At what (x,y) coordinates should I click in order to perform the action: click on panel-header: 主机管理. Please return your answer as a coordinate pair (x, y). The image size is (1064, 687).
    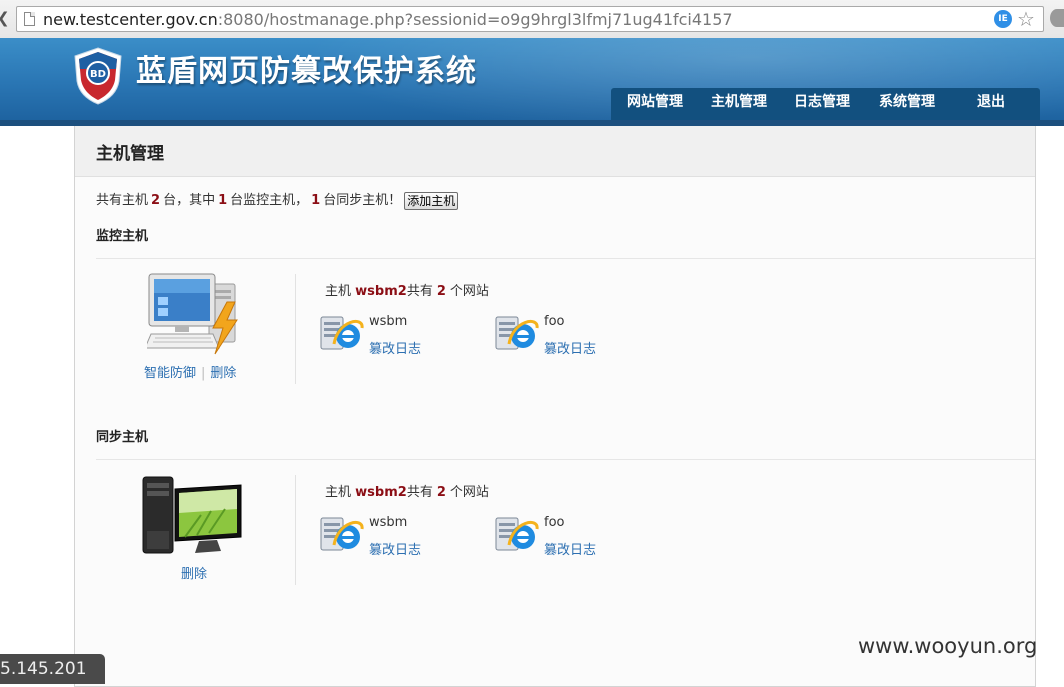
    Looking at the image, I should click on (555, 151).